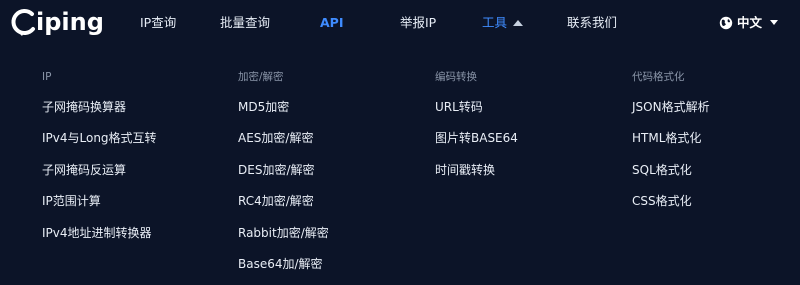  What do you see at coordinates (671, 175) in the screenshot?
I see `menu-link: SQL格式化` at bounding box center [671, 175].